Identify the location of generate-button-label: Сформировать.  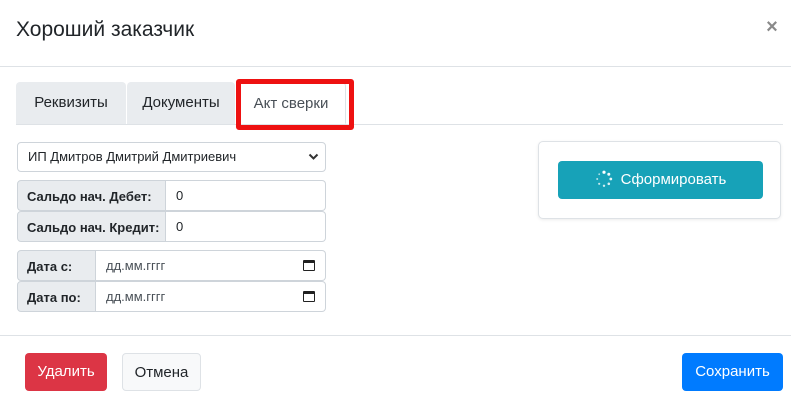
(673, 179).